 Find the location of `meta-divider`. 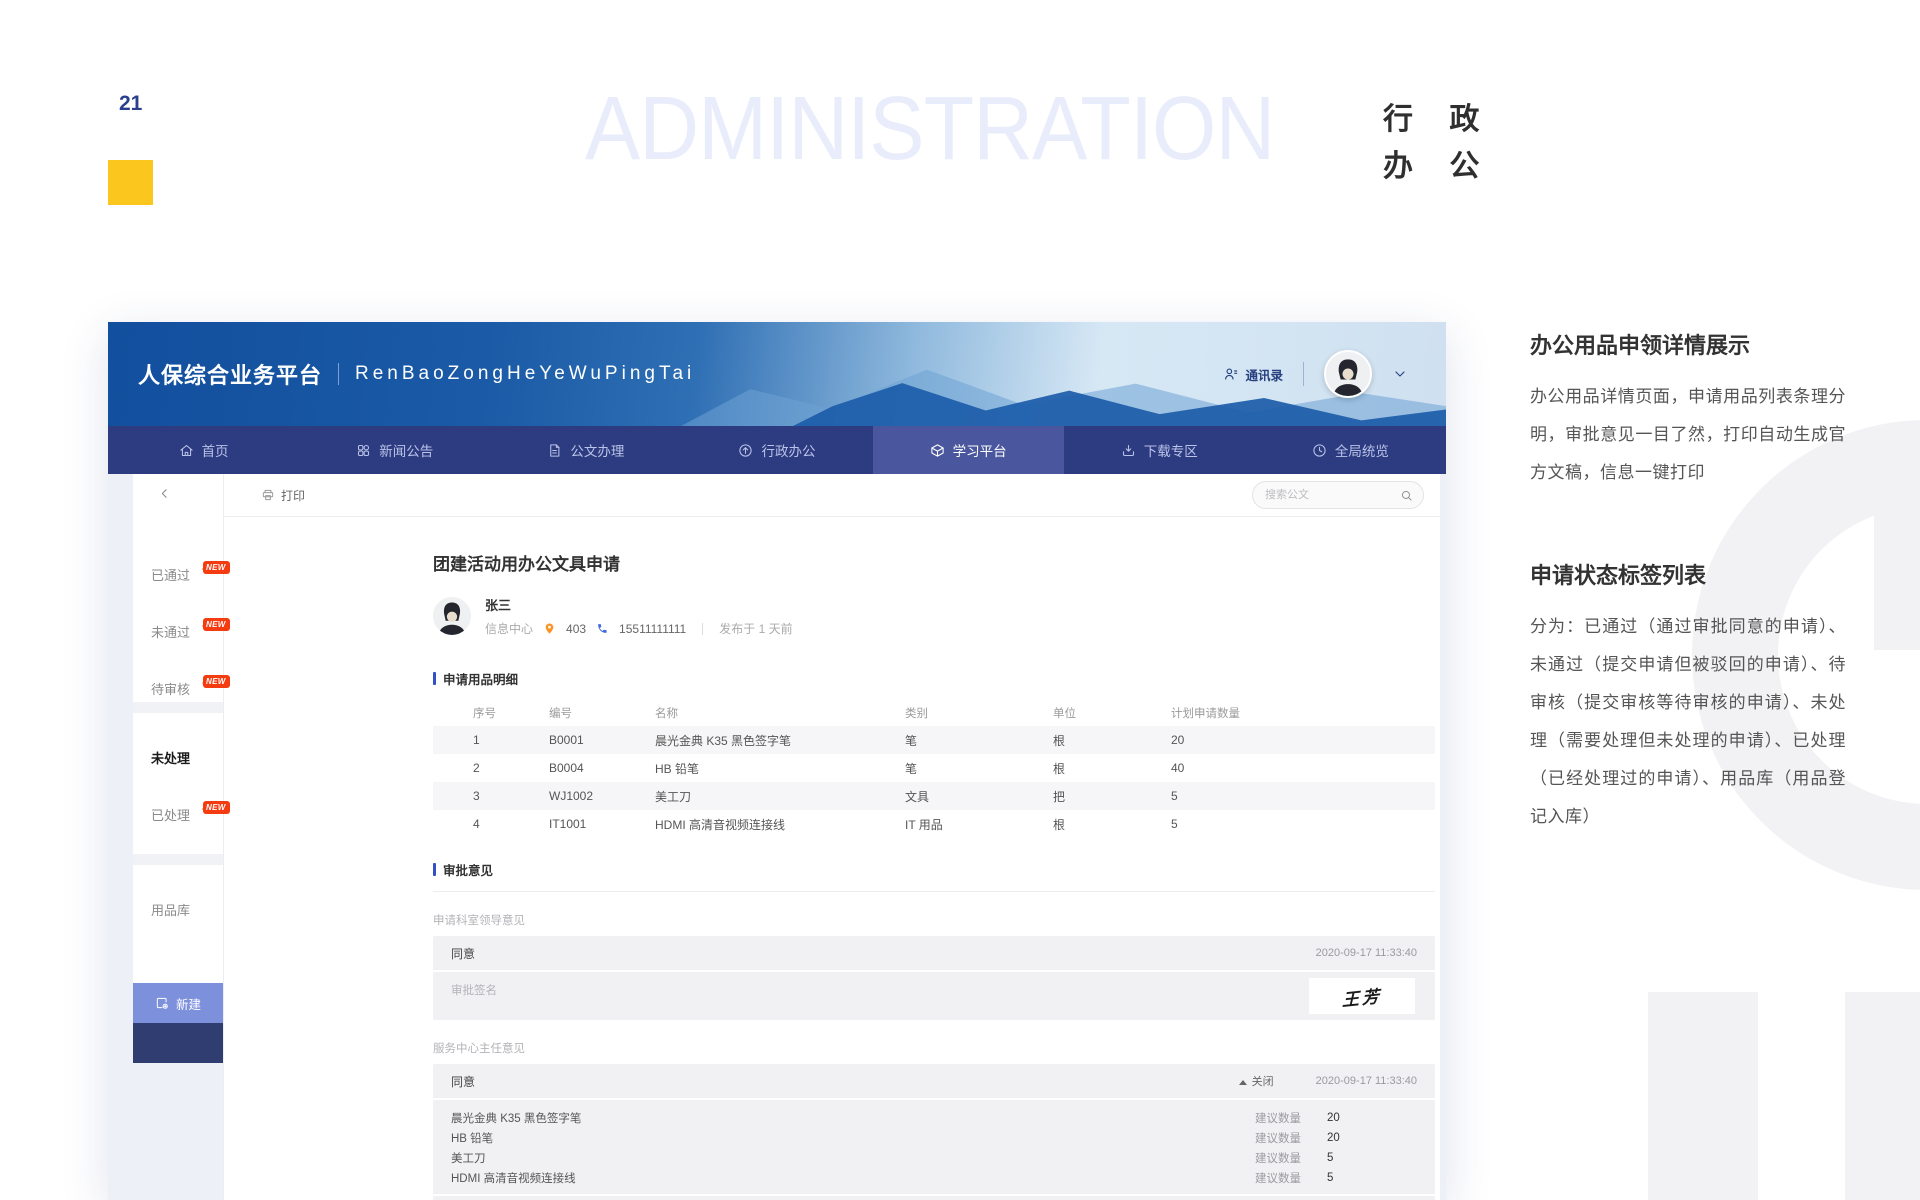

meta-divider is located at coordinates (703, 628).